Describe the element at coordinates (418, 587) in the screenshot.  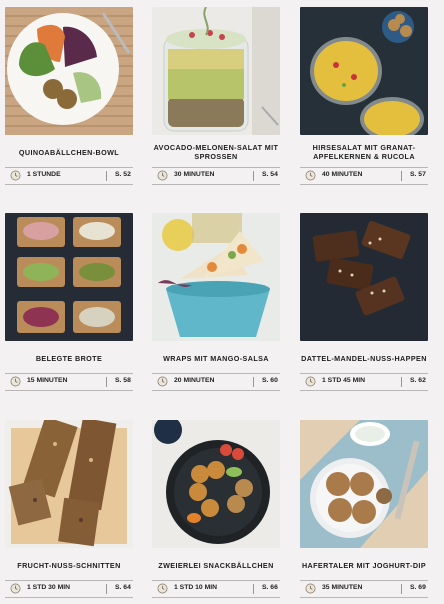
I see `page-number: S. 69` at that location.